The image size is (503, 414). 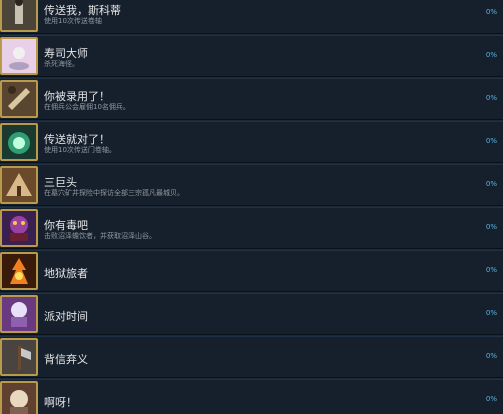 I want to click on achievement-description: 杀死海怪。, so click(x=61, y=64).